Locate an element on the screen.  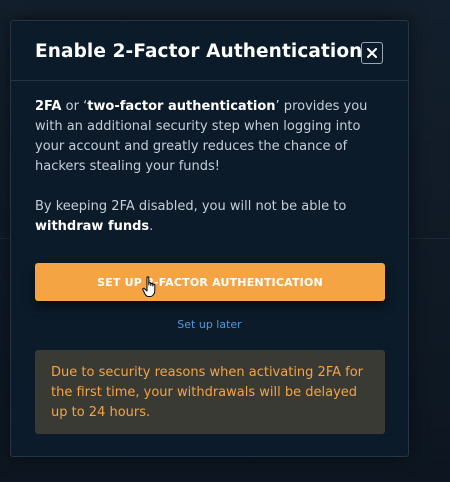
modal-header: Enable 2-Factor Authentication is located at coordinates (209, 51).